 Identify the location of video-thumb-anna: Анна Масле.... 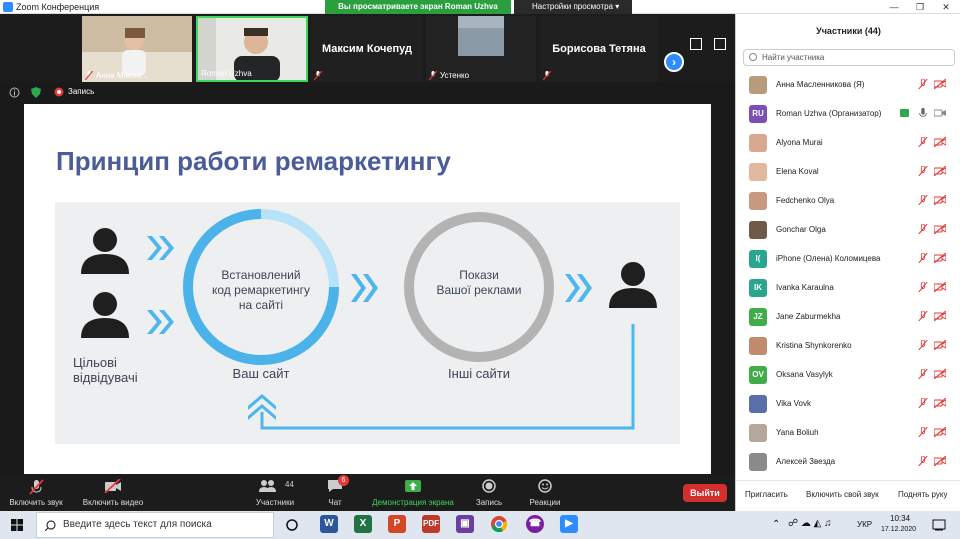
(137, 49).